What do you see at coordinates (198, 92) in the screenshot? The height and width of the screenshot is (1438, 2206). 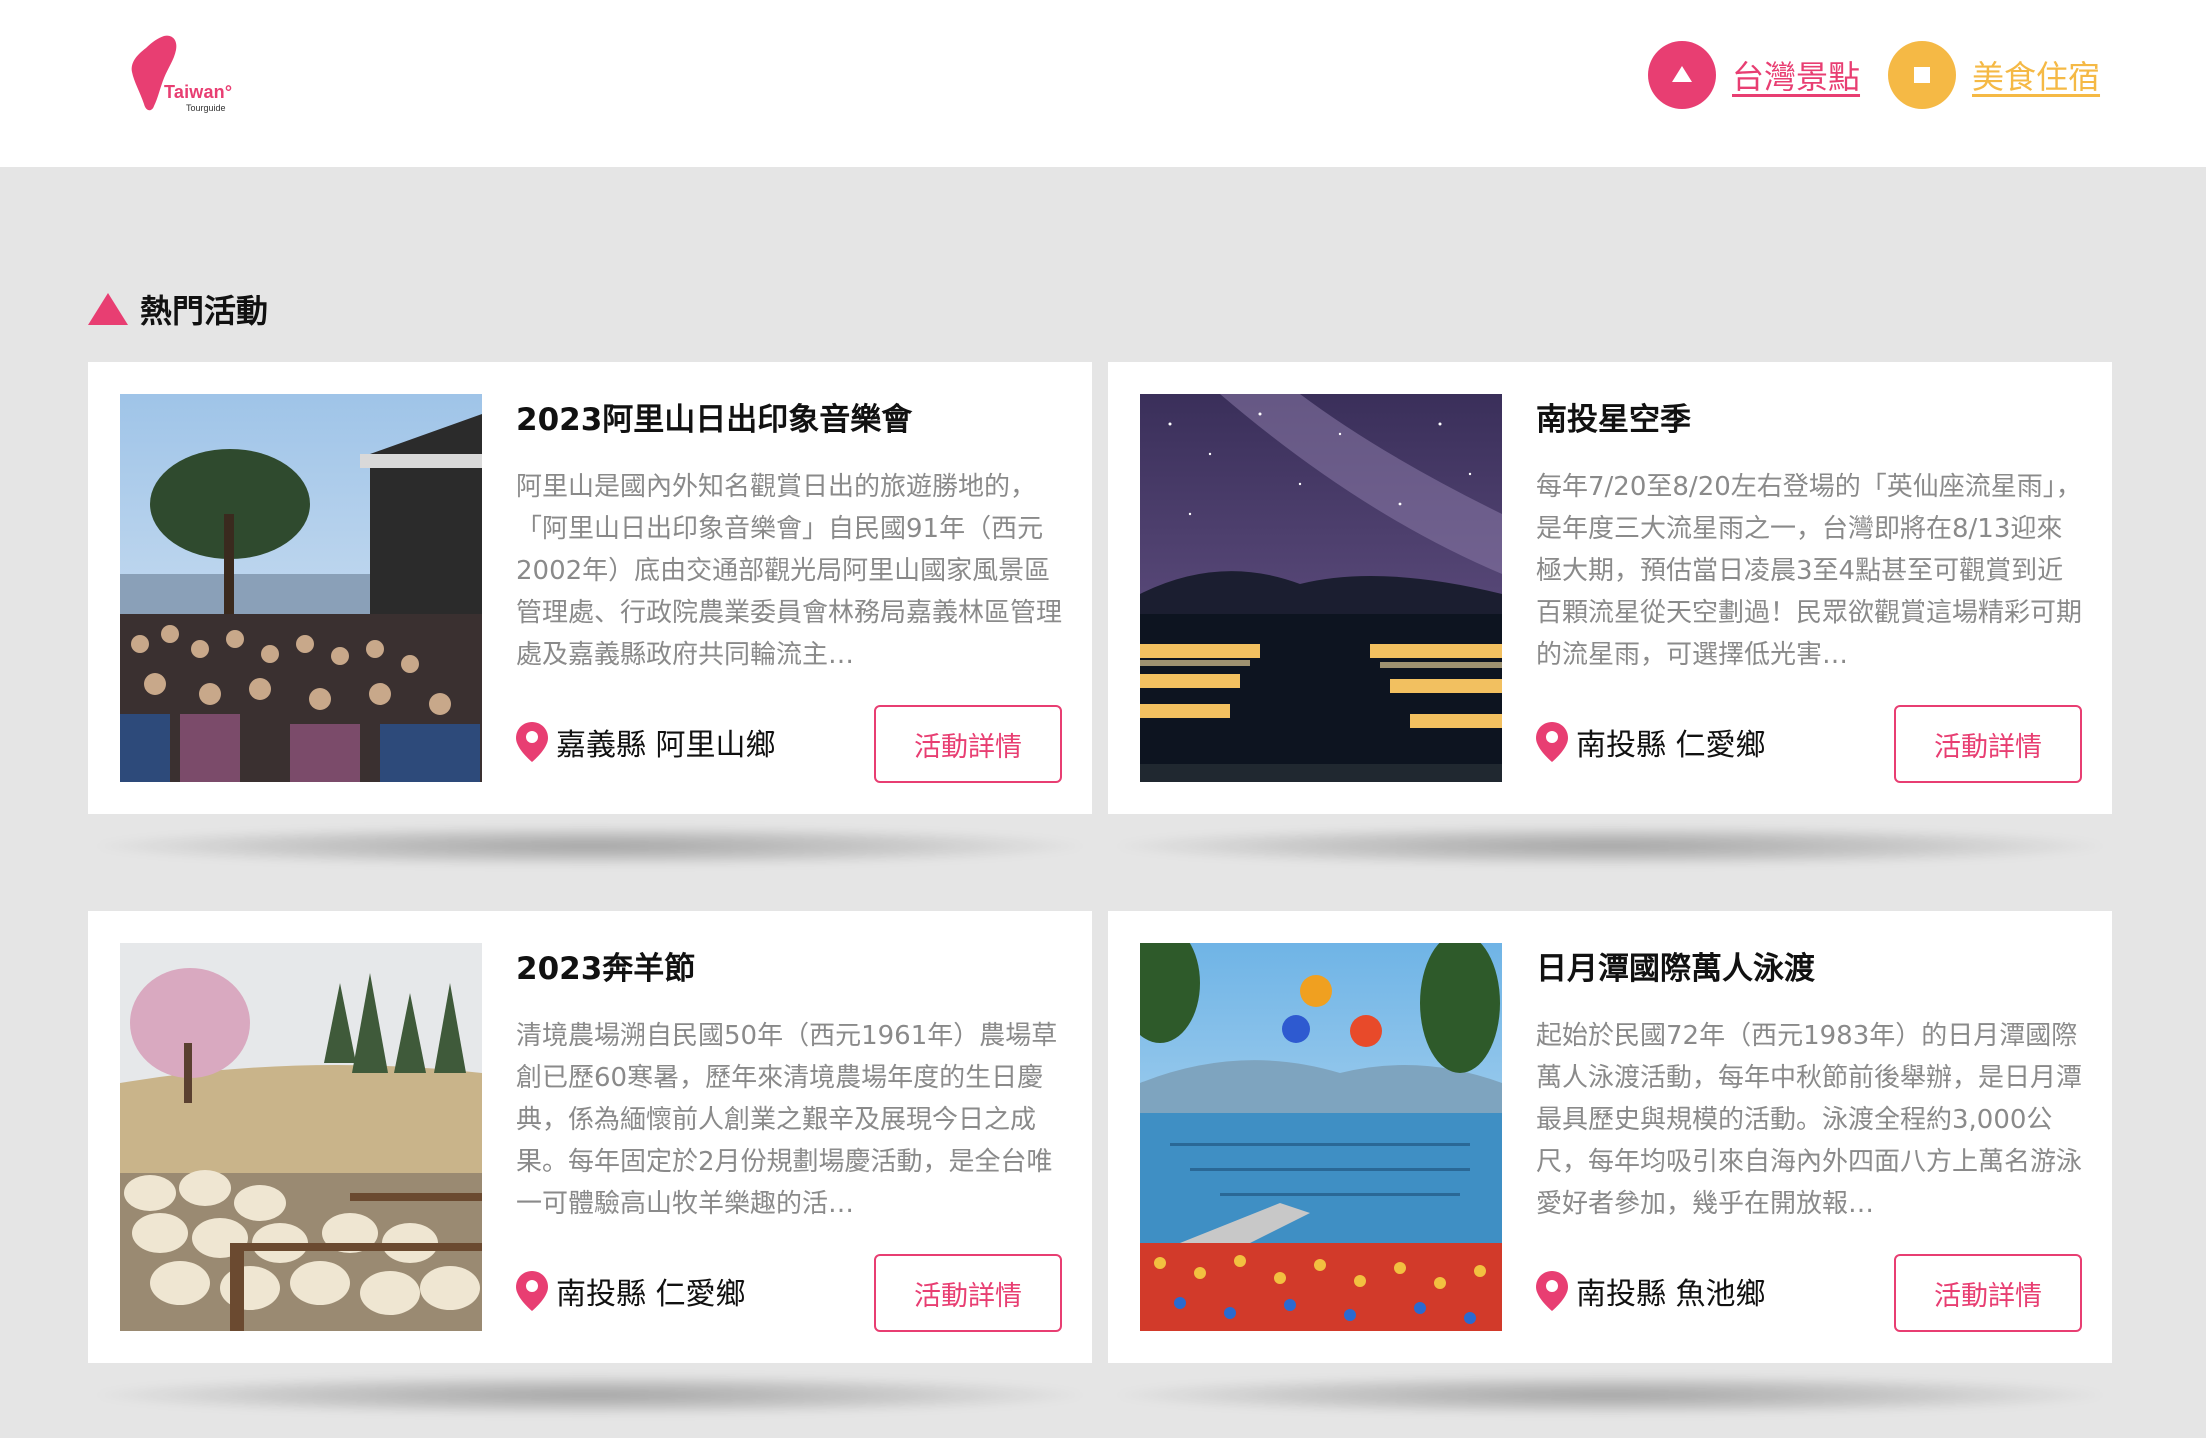 I see `logo-text: Taiwan°` at bounding box center [198, 92].